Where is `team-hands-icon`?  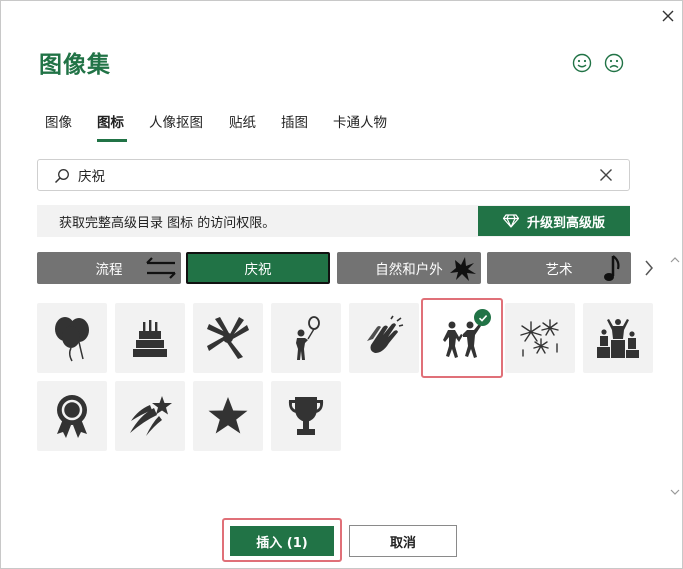
team-hands-icon is located at coordinates (228, 338).